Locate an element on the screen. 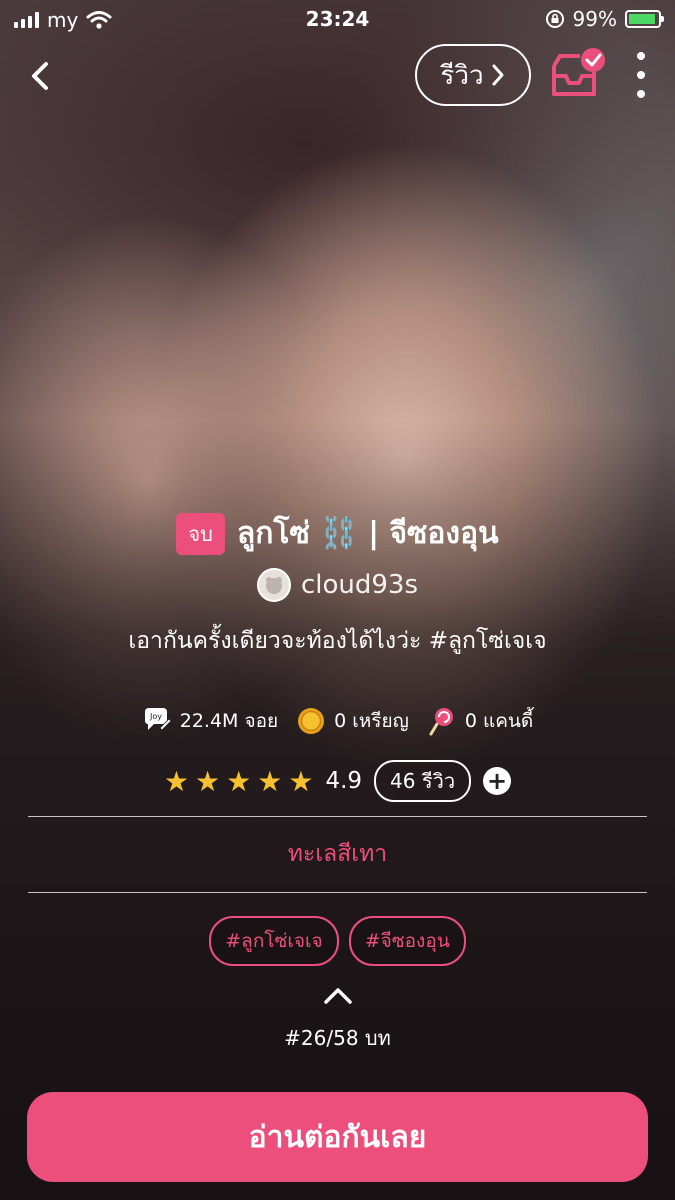 This screenshot has height=1200, width=675. chapter-progress: #26/58 บท is located at coordinates (337, 1038).